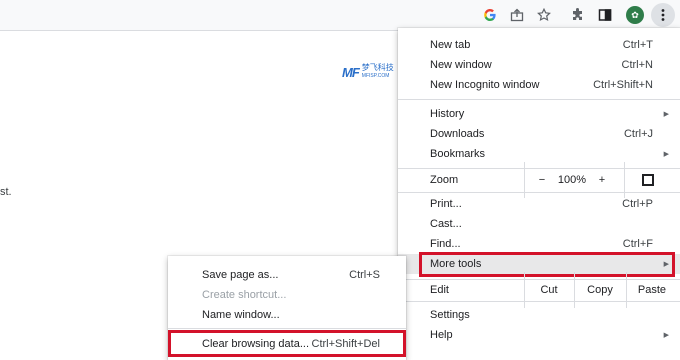  Describe the element at coordinates (456, 264) in the screenshot. I see `menu-item-label: More tools` at that location.